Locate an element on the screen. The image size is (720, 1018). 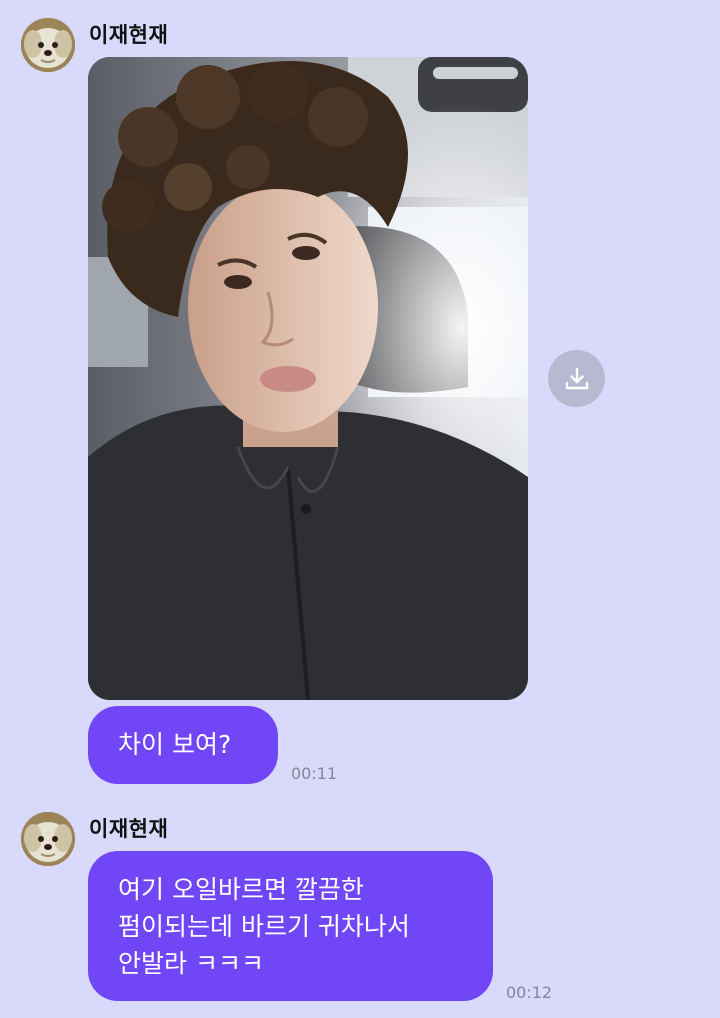
download-icon is located at coordinates (576, 378).